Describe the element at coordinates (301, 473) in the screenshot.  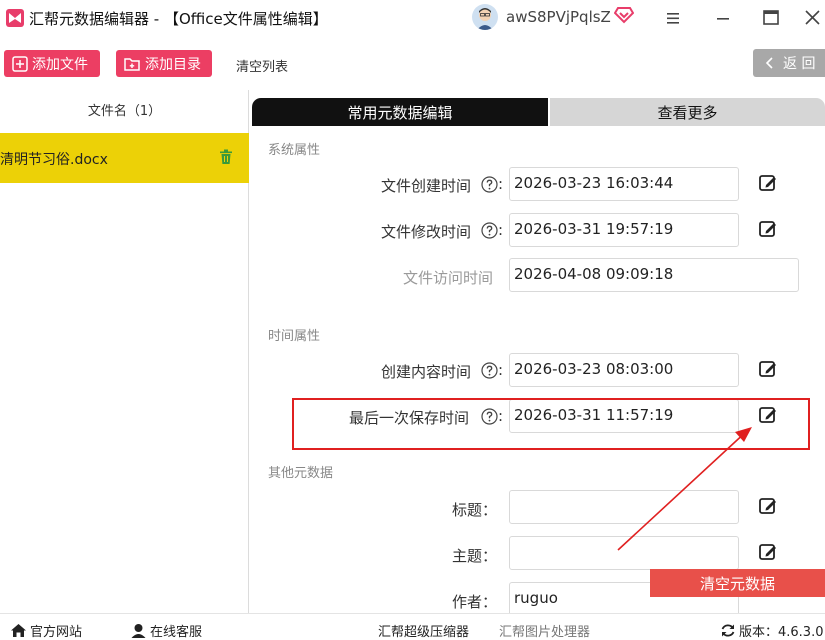
I see `section-other-metadata: 其他元数据` at that location.